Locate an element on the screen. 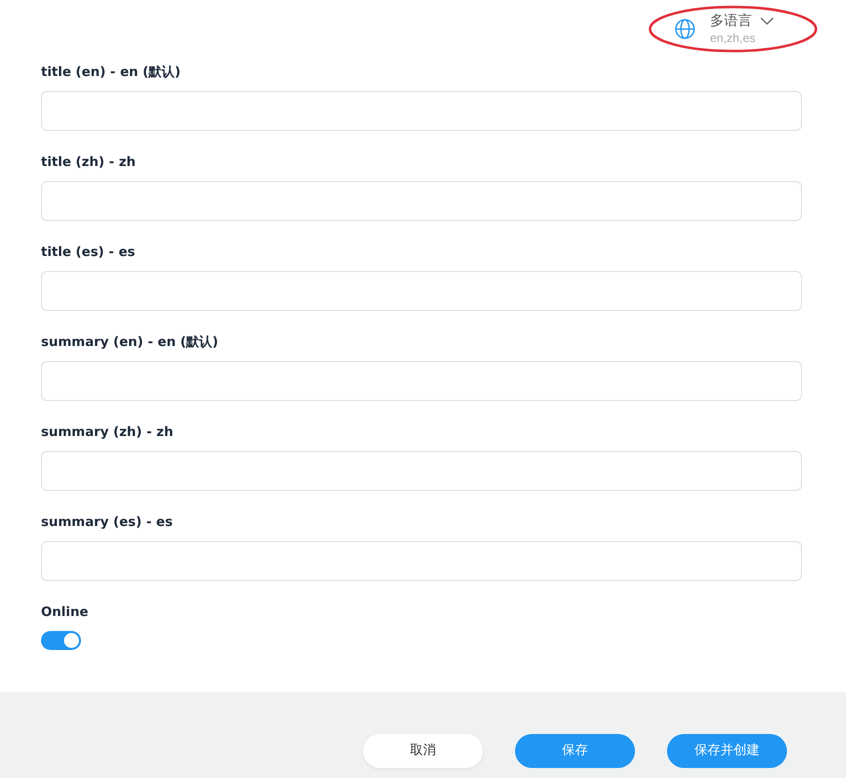 The height and width of the screenshot is (778, 846). online-toggle is located at coordinates (61, 640).